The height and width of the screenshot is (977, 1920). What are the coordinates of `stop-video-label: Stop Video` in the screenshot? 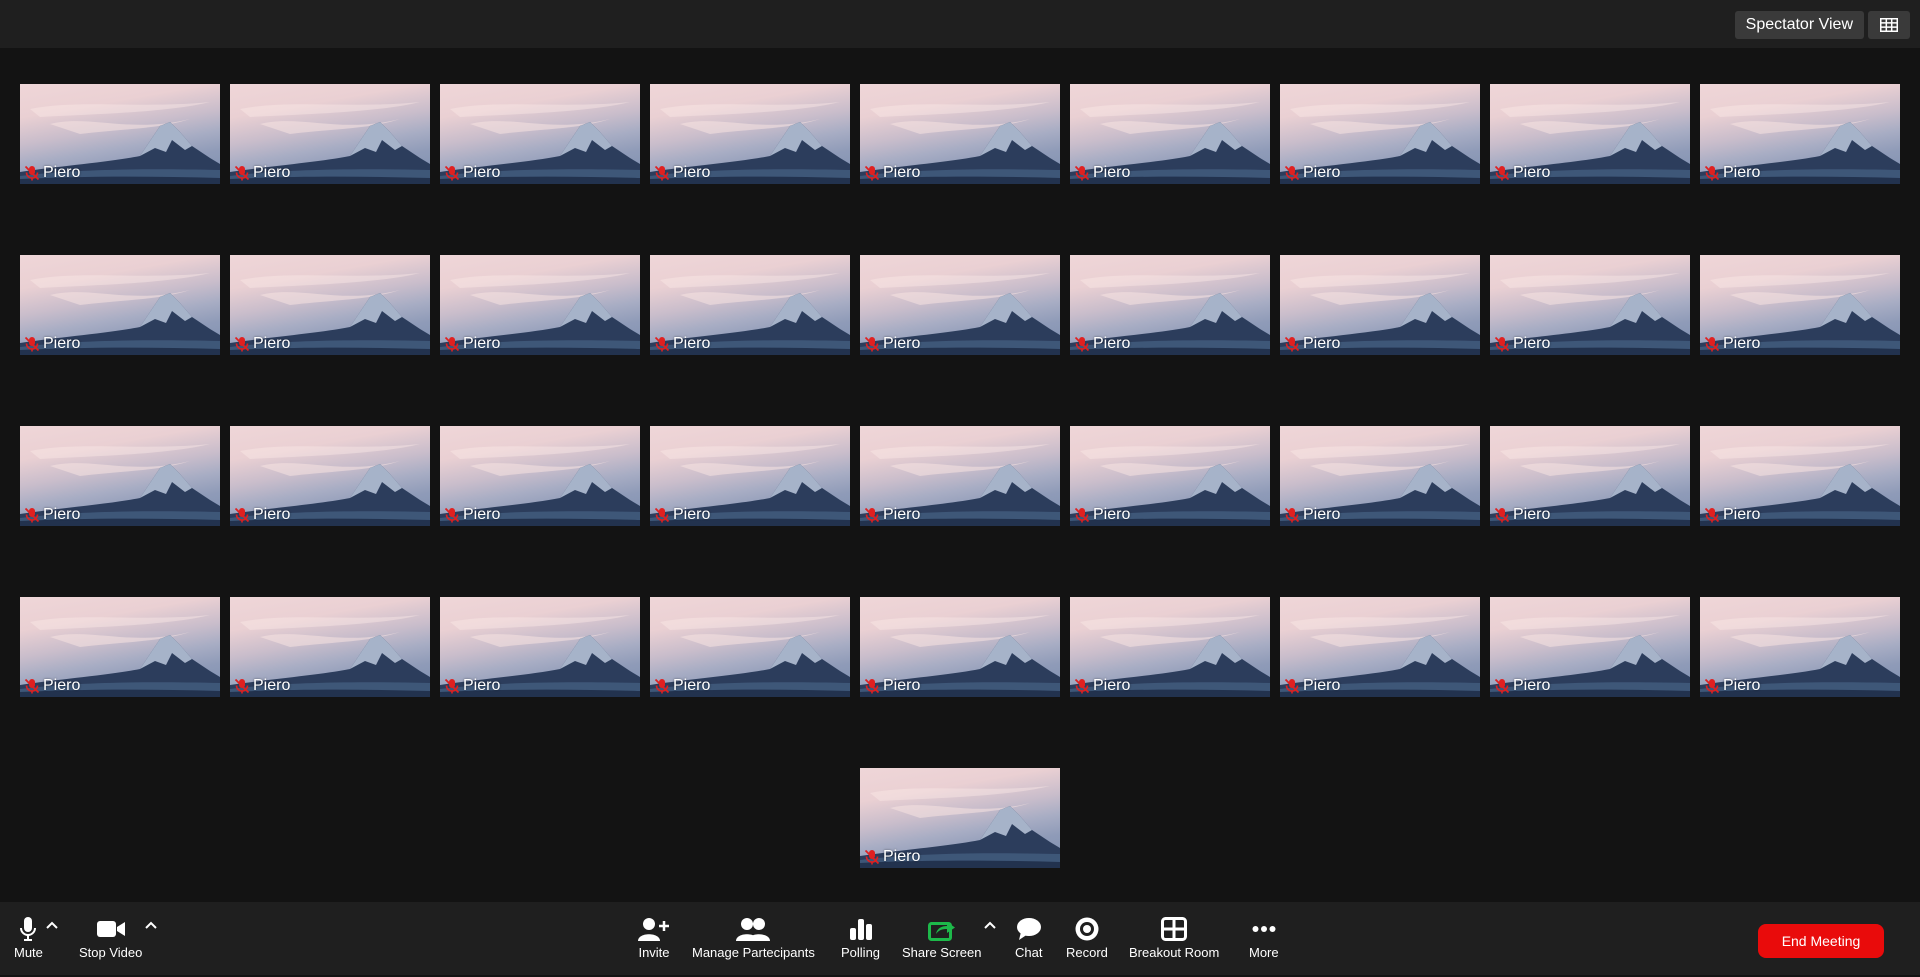 It's located at (111, 952).